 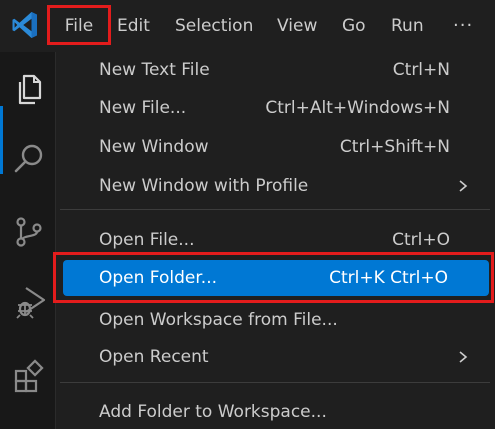 What do you see at coordinates (407, 26) in the screenshot?
I see `menu-run: Run` at bounding box center [407, 26].